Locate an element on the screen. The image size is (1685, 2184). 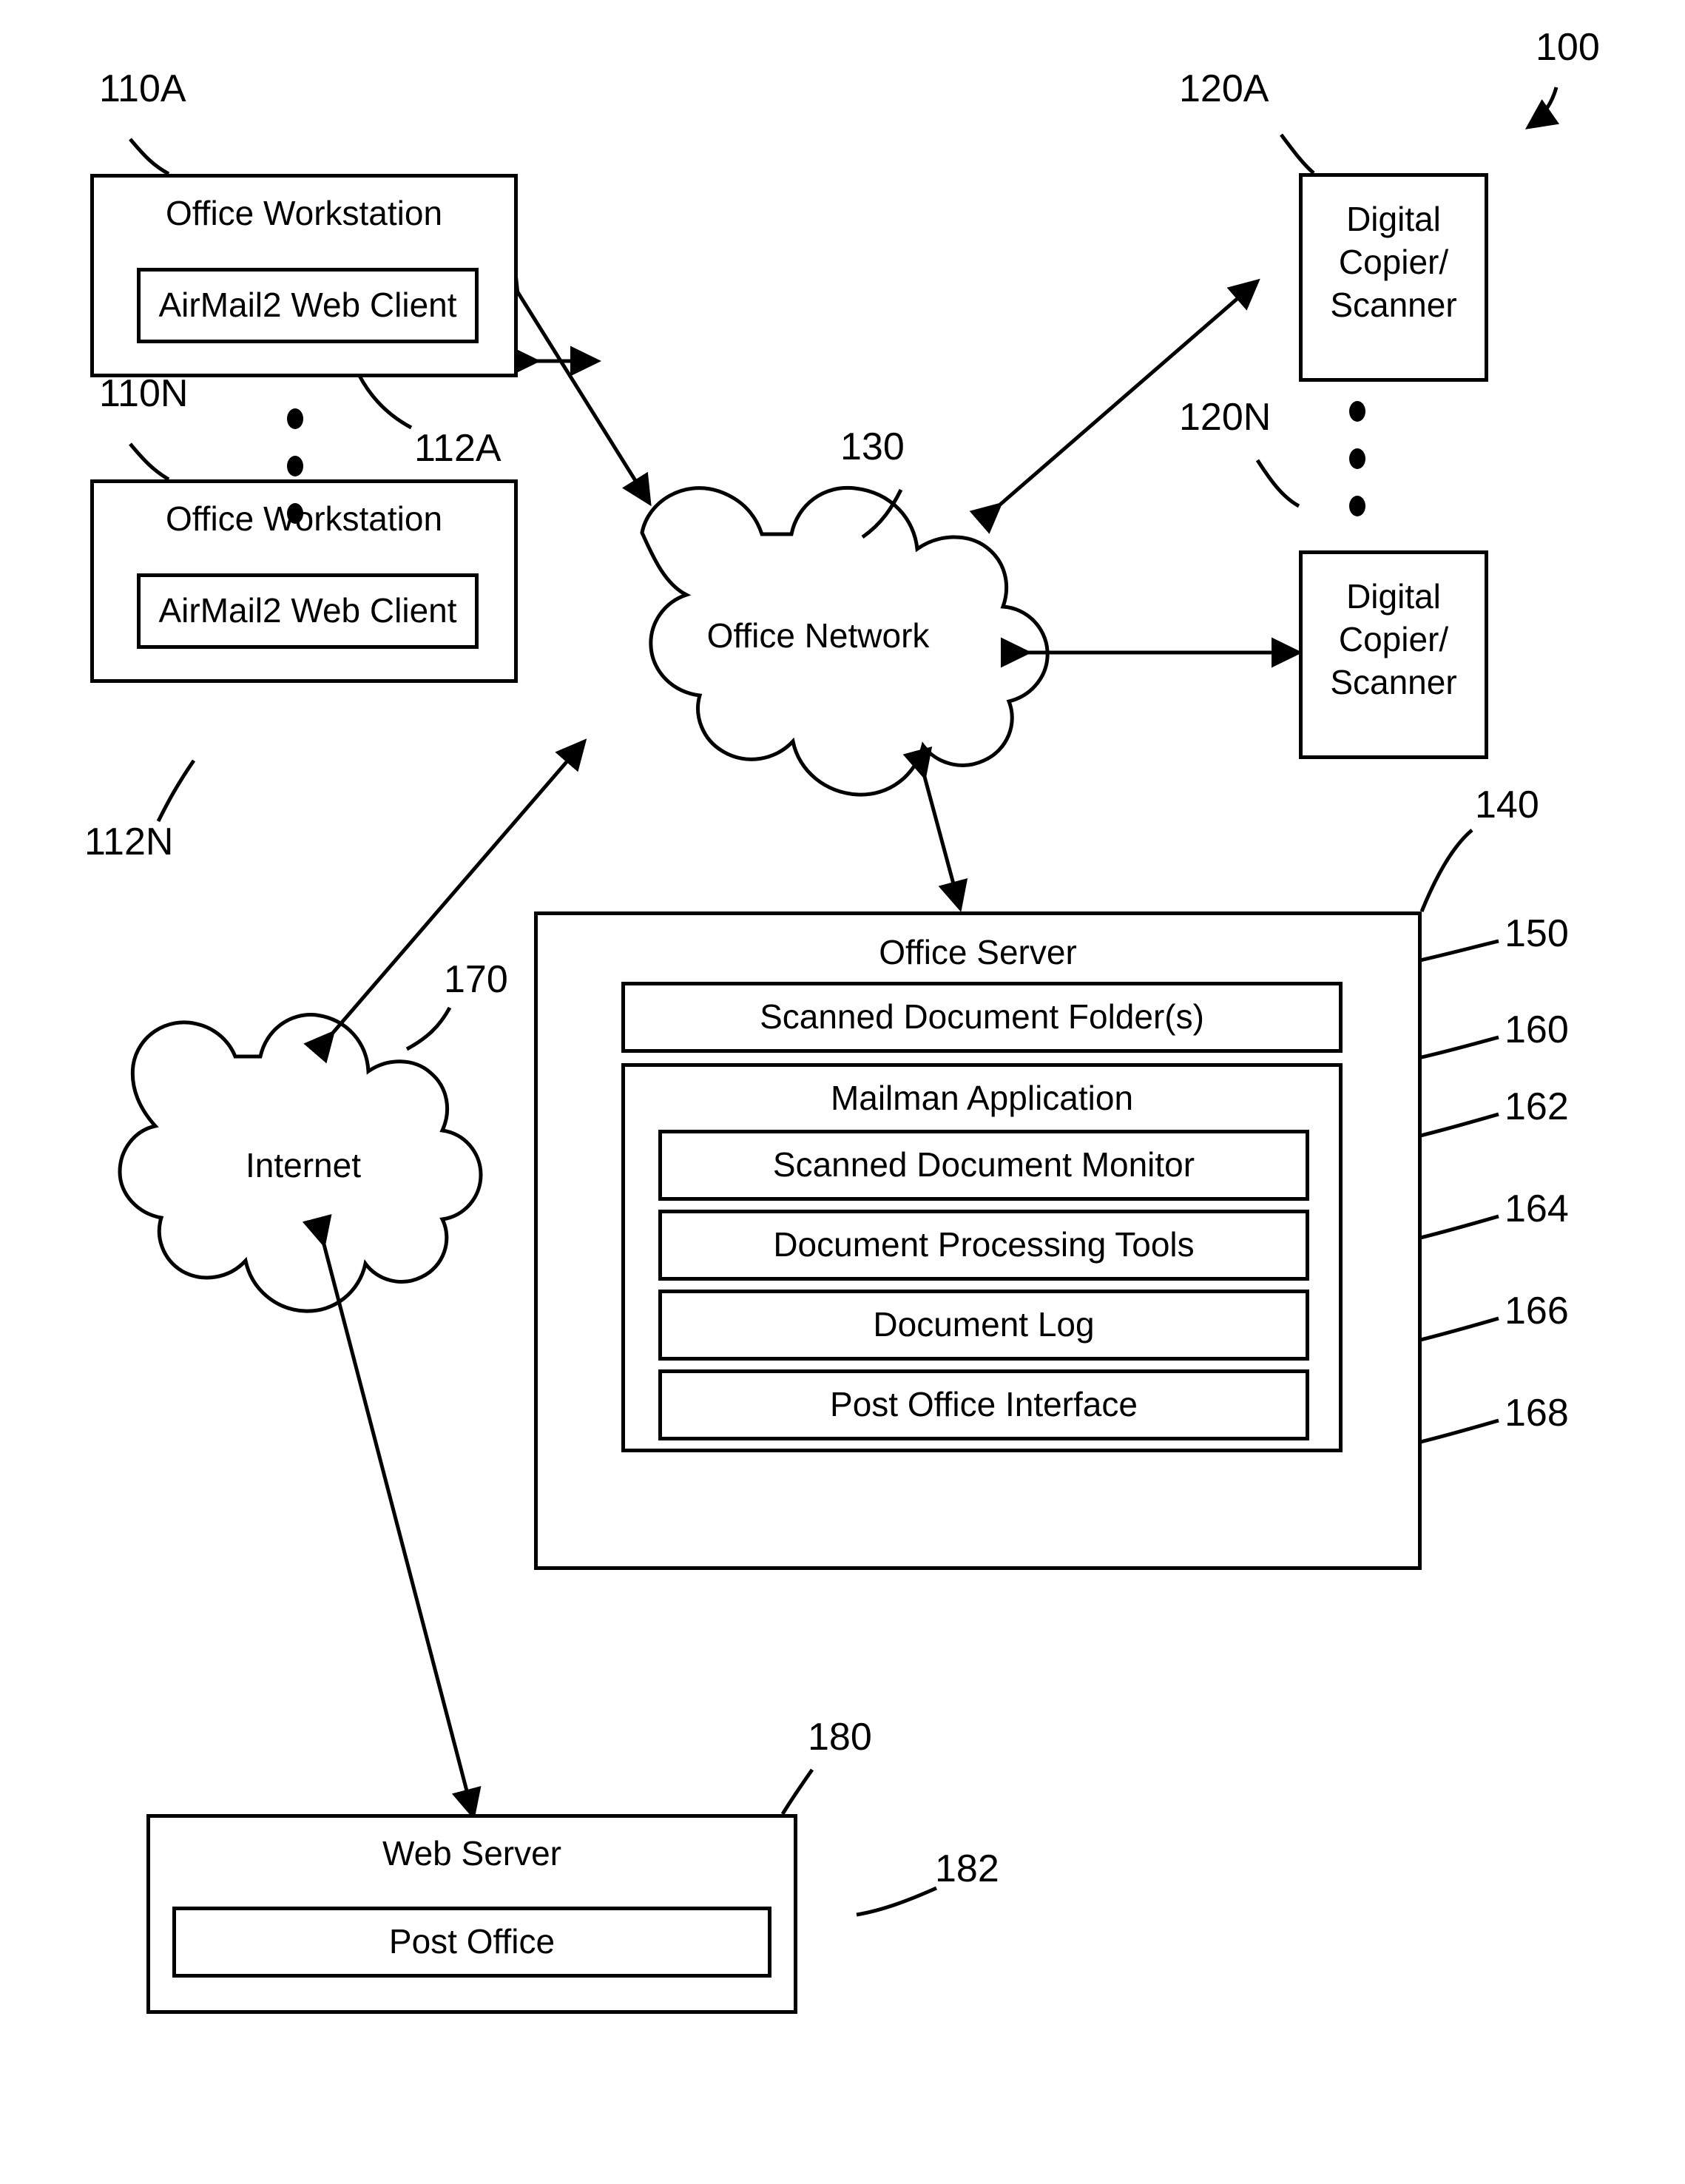
ref-100: 100 is located at coordinates (1568, 47).